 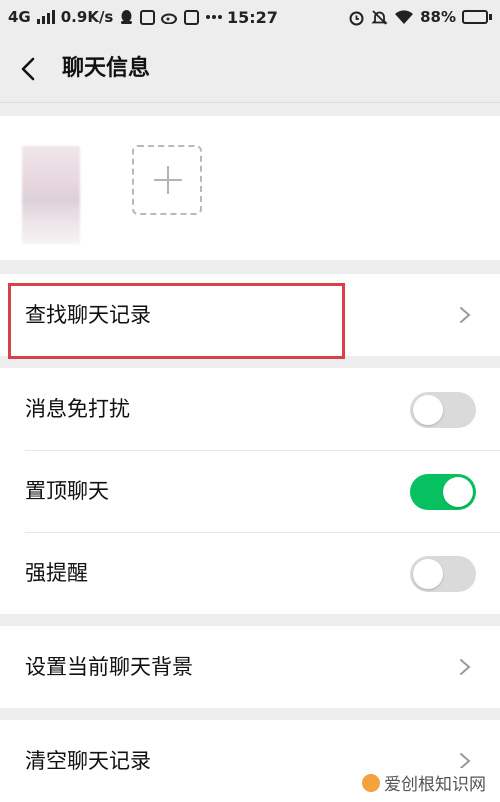 What do you see at coordinates (214, 17) in the screenshot?
I see `more-notifications-icon` at bounding box center [214, 17].